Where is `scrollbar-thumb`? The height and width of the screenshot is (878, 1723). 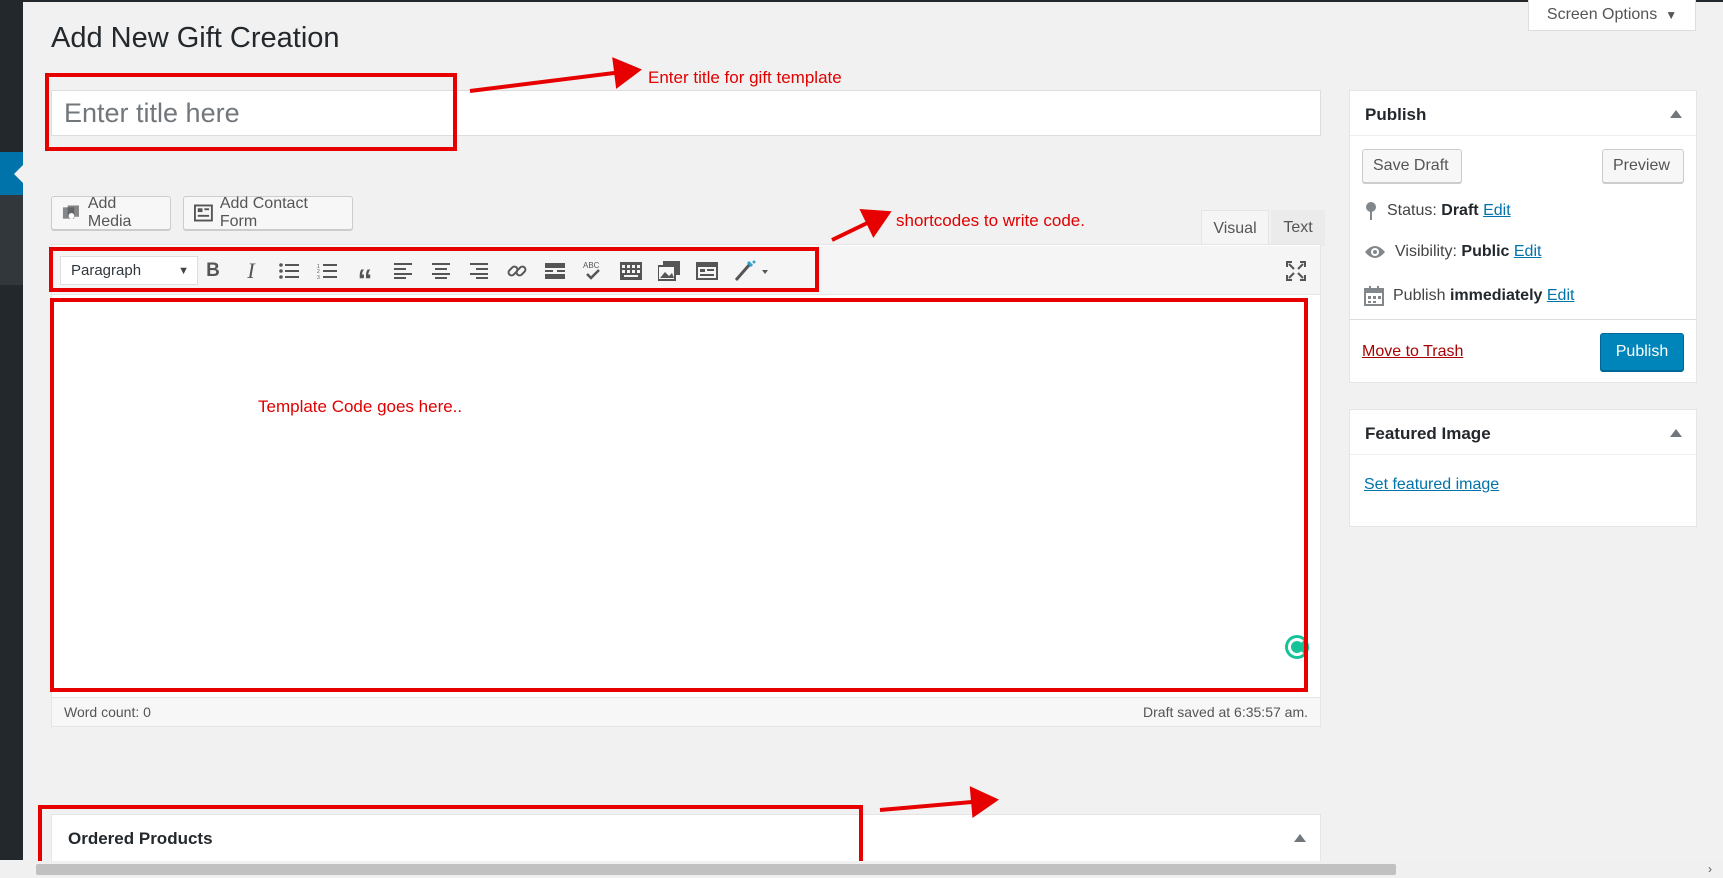 scrollbar-thumb is located at coordinates (716, 869).